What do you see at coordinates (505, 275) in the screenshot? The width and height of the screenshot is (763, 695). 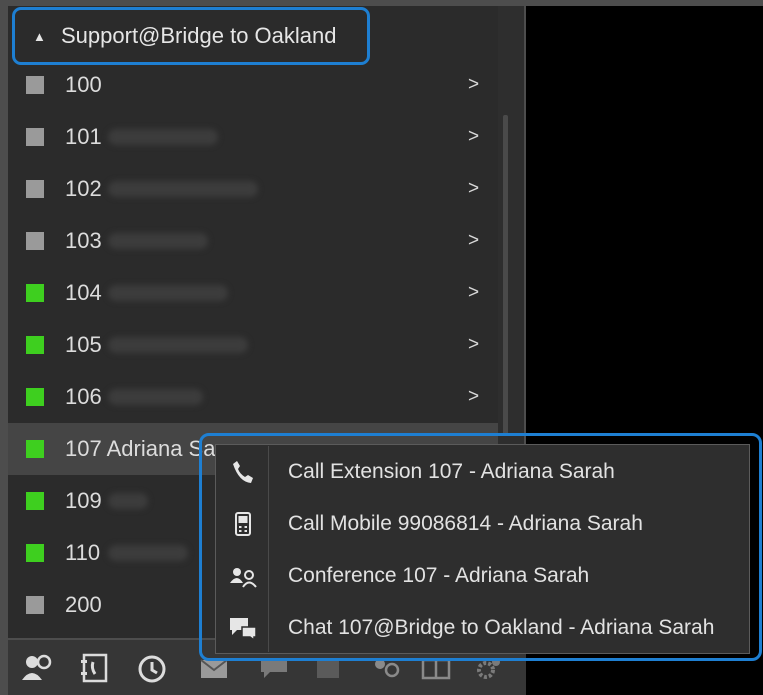 I see `scrollbar-thumb` at bounding box center [505, 275].